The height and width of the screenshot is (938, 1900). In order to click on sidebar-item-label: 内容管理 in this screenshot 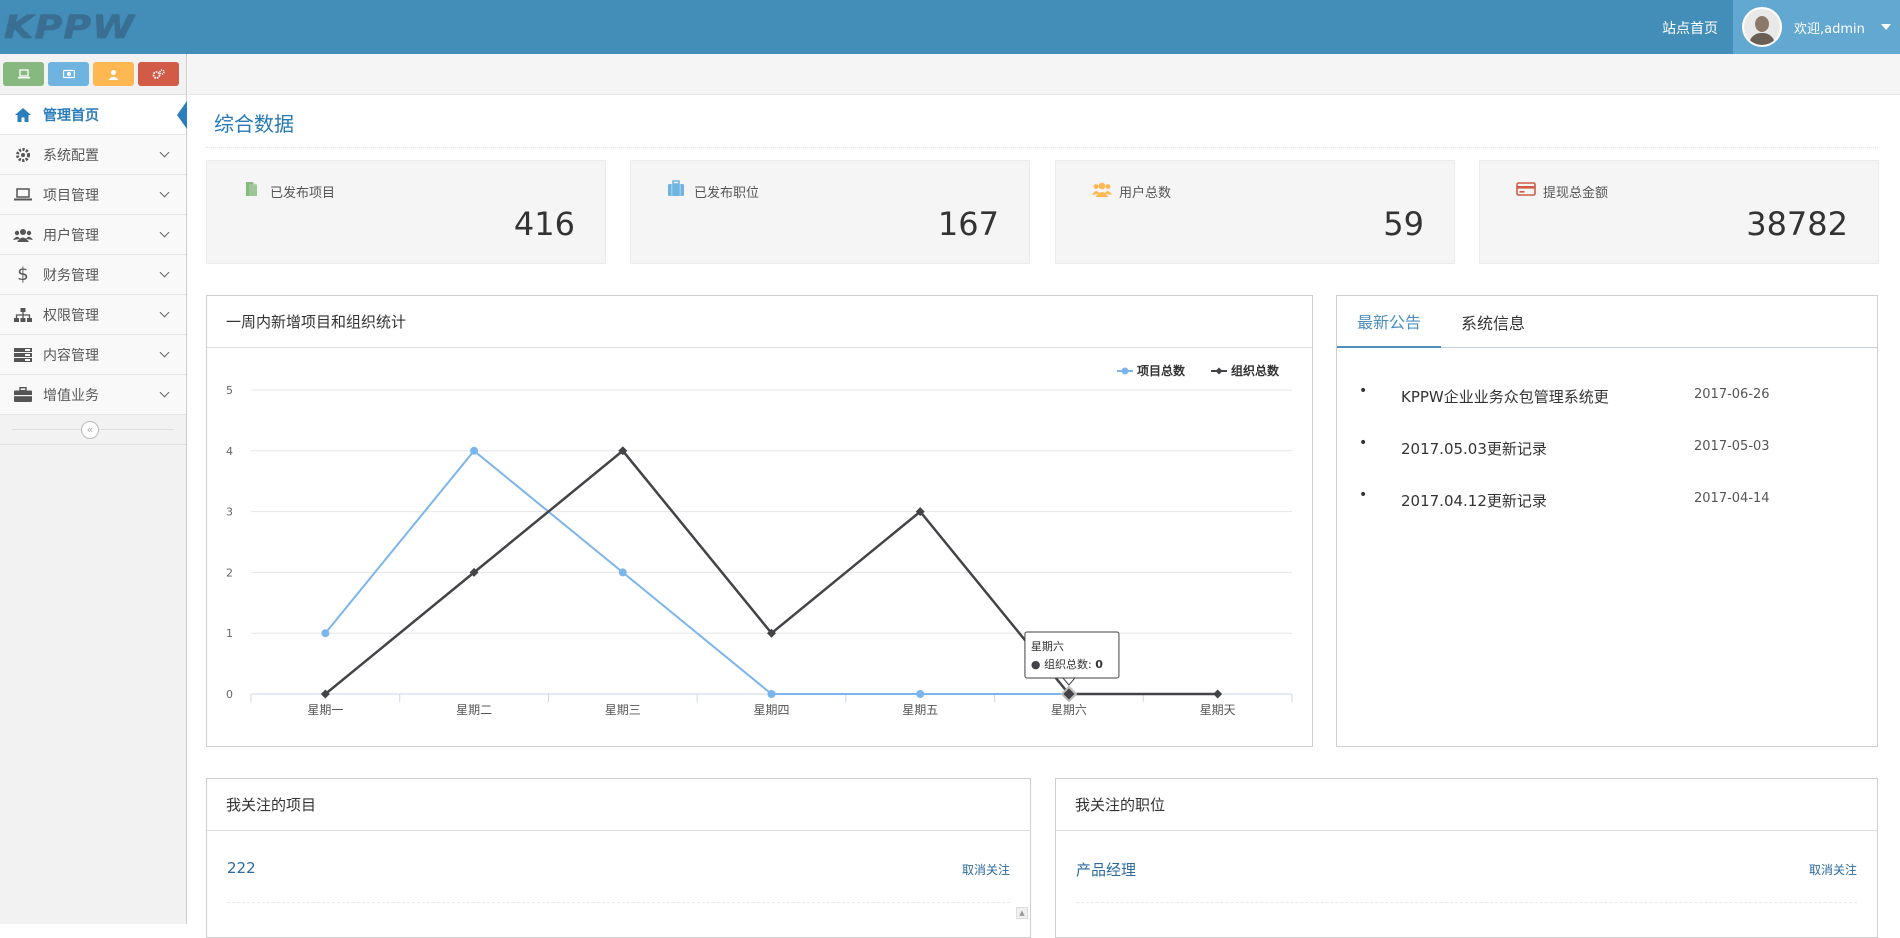, I will do `click(71, 355)`.